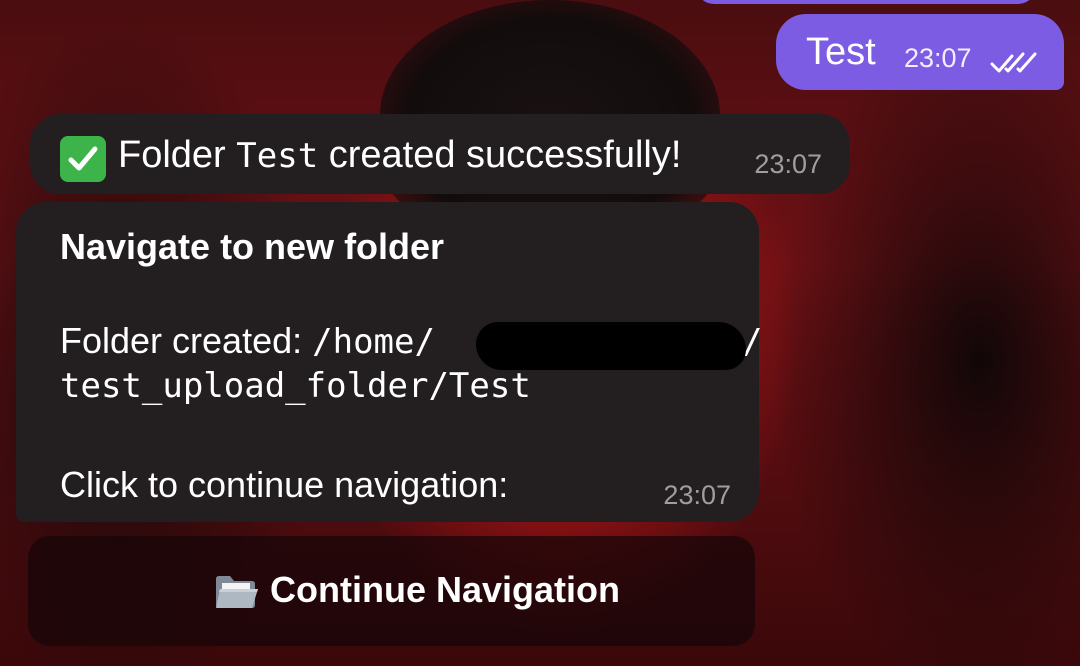 This screenshot has height=666, width=1080. What do you see at coordinates (277, 156) in the screenshot?
I see `folder-name-code: Test` at bounding box center [277, 156].